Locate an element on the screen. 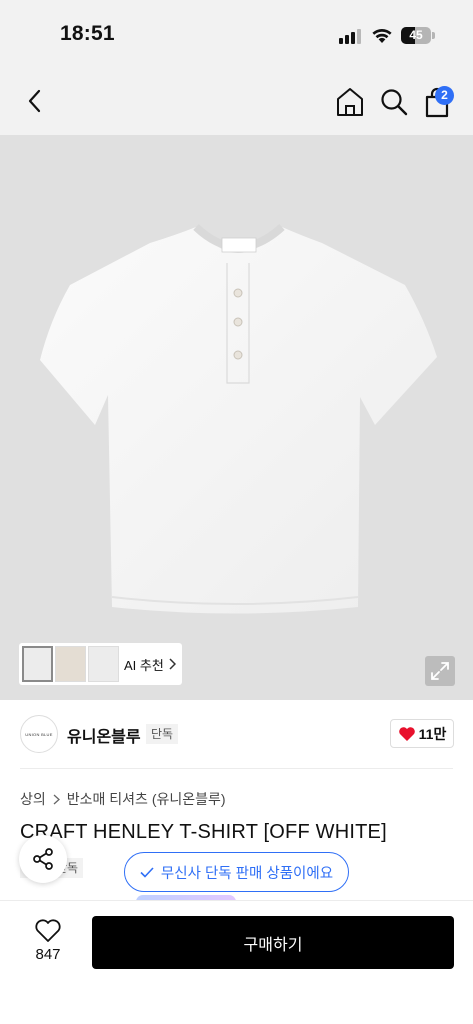 The height and width of the screenshot is (1024, 473). status-bar: 18:51 45 is located at coordinates (236, 34).